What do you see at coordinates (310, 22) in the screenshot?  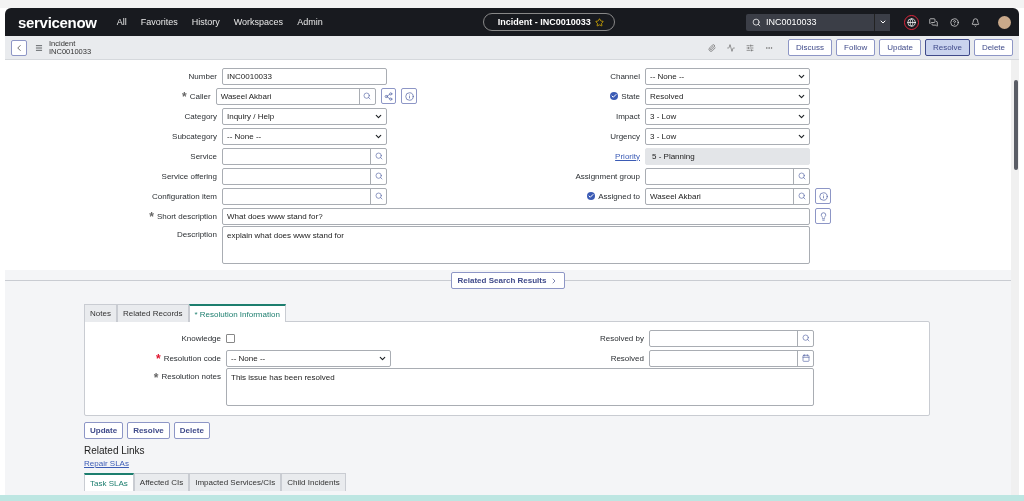 I see `nav-menu-item: Admin` at bounding box center [310, 22].